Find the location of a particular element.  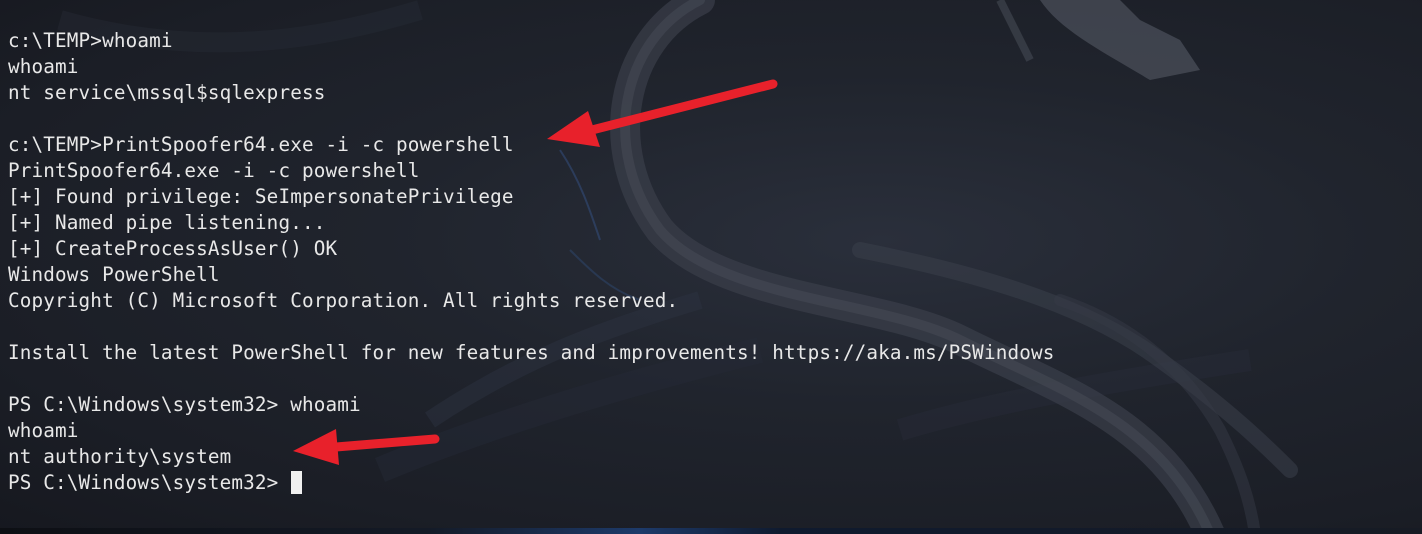

terminal-line: PS C:\Windows\system32> whoami is located at coordinates (184, 404).